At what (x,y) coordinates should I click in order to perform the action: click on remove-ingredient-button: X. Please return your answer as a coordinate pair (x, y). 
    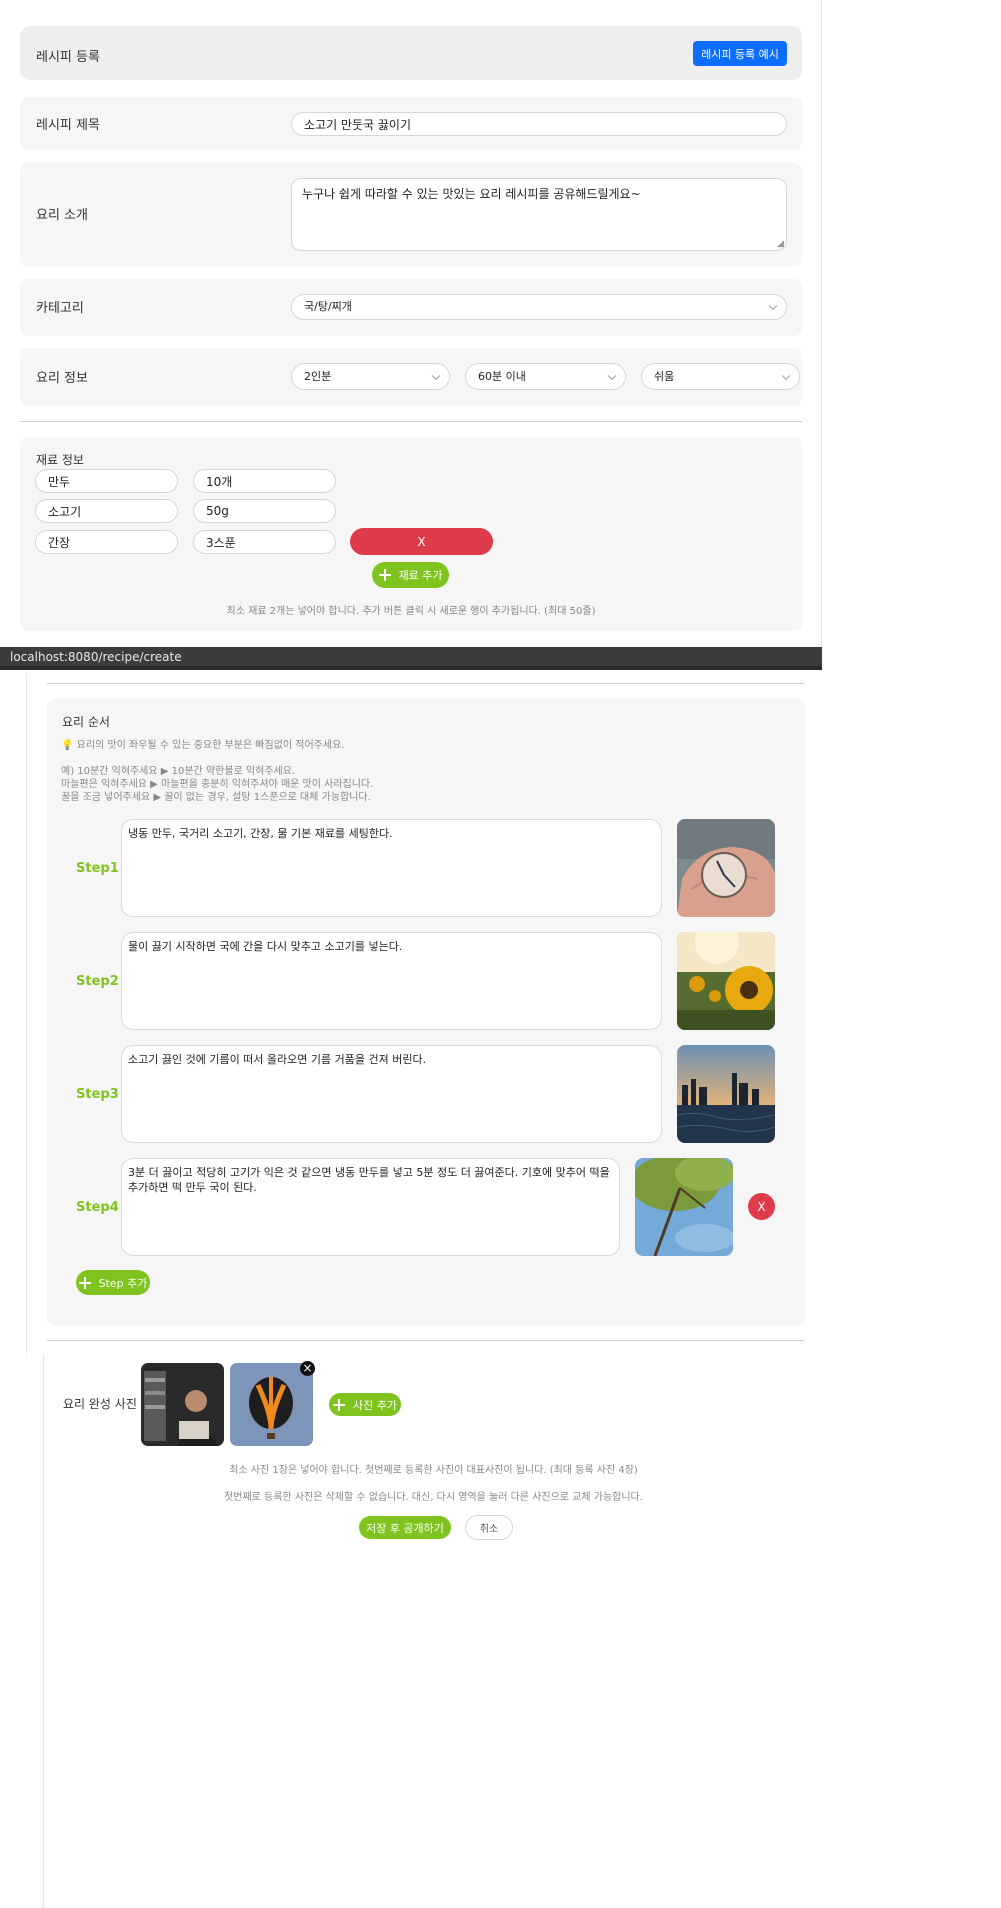
    Looking at the image, I should click on (421, 541).